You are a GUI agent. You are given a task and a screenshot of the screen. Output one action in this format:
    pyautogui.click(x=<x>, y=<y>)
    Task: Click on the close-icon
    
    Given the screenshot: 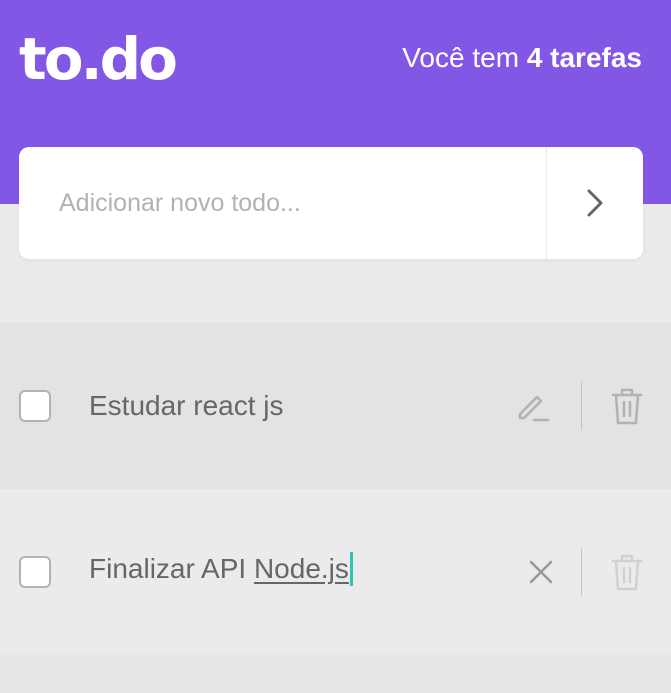 What is the action you would take?
    pyautogui.click(x=541, y=572)
    